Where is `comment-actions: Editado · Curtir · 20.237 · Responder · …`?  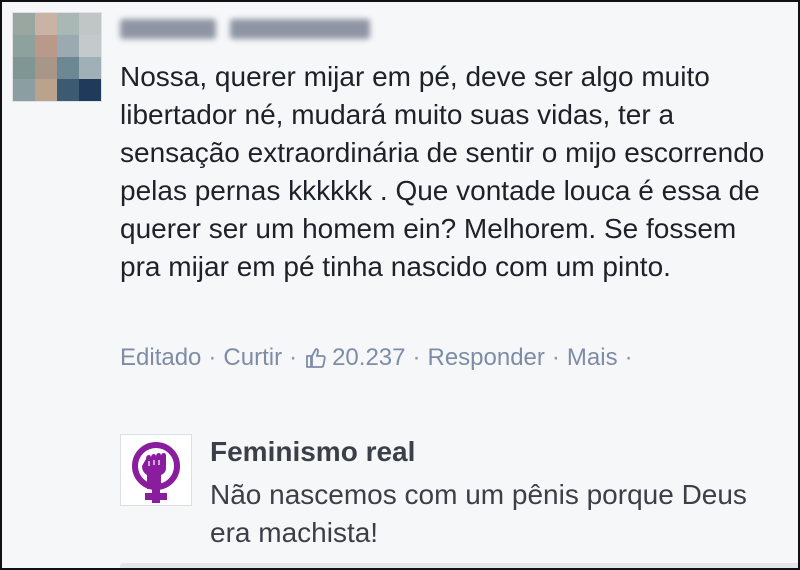 comment-actions: Editado · Curtir · 20.237 · Responder · … is located at coordinates (380, 358).